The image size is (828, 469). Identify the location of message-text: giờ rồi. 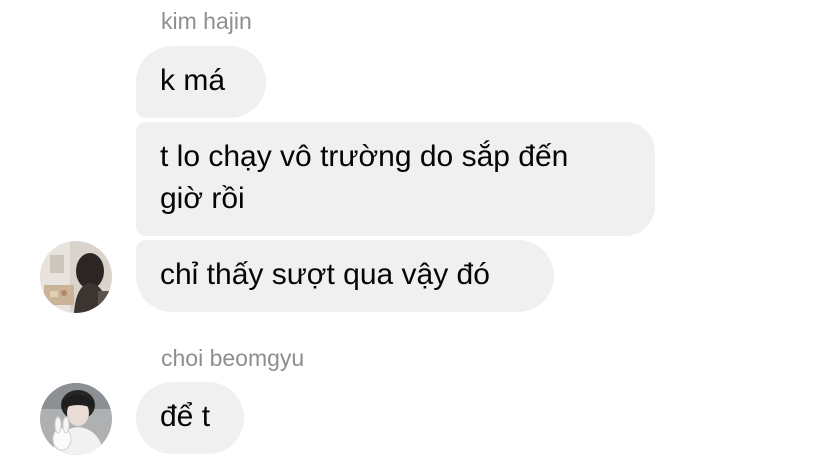
(202, 198).